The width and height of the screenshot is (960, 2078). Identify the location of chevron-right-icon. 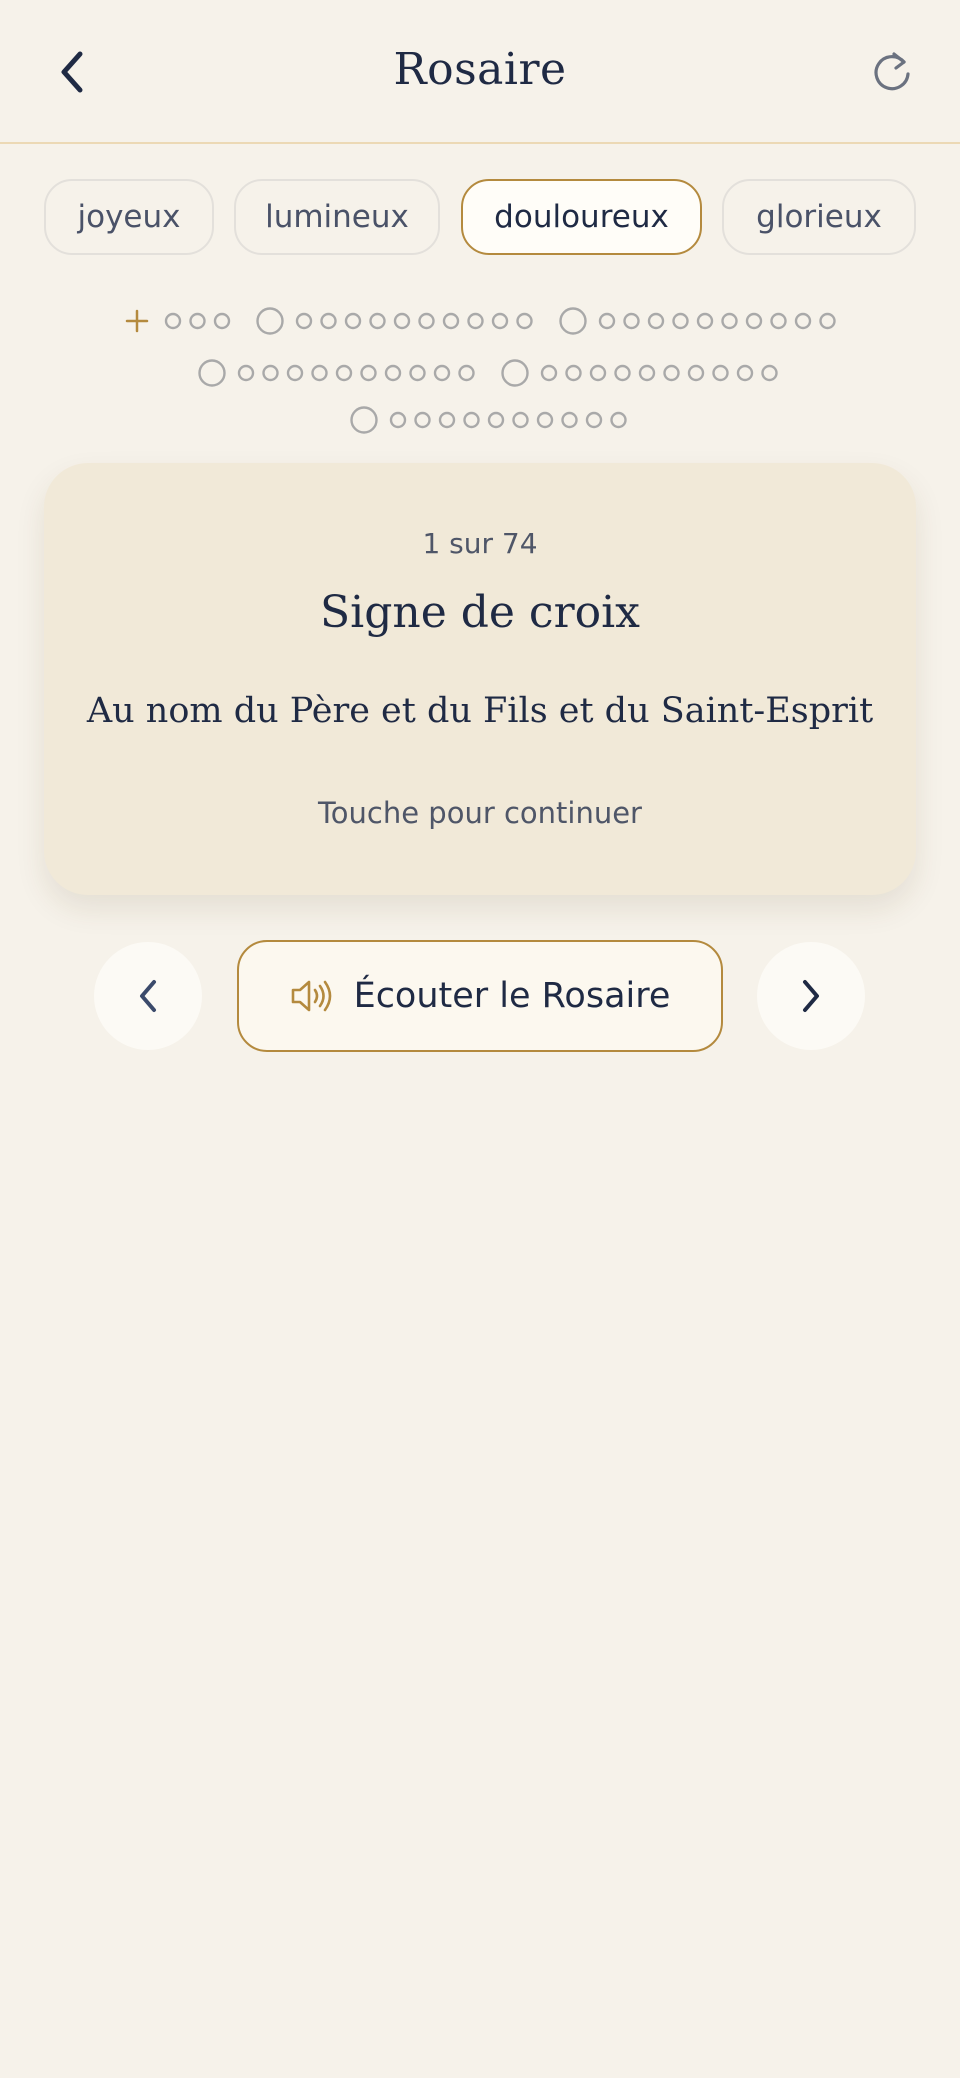
(811, 996).